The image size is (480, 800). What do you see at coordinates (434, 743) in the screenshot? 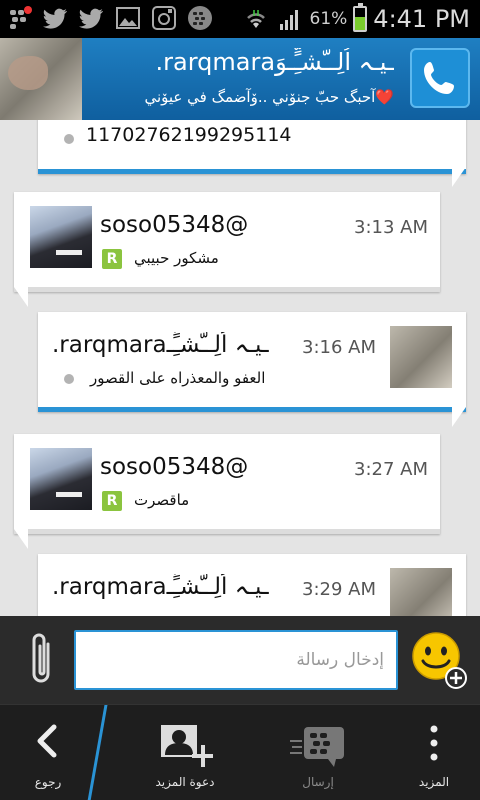
I see `overflow-menu-icon` at bounding box center [434, 743].